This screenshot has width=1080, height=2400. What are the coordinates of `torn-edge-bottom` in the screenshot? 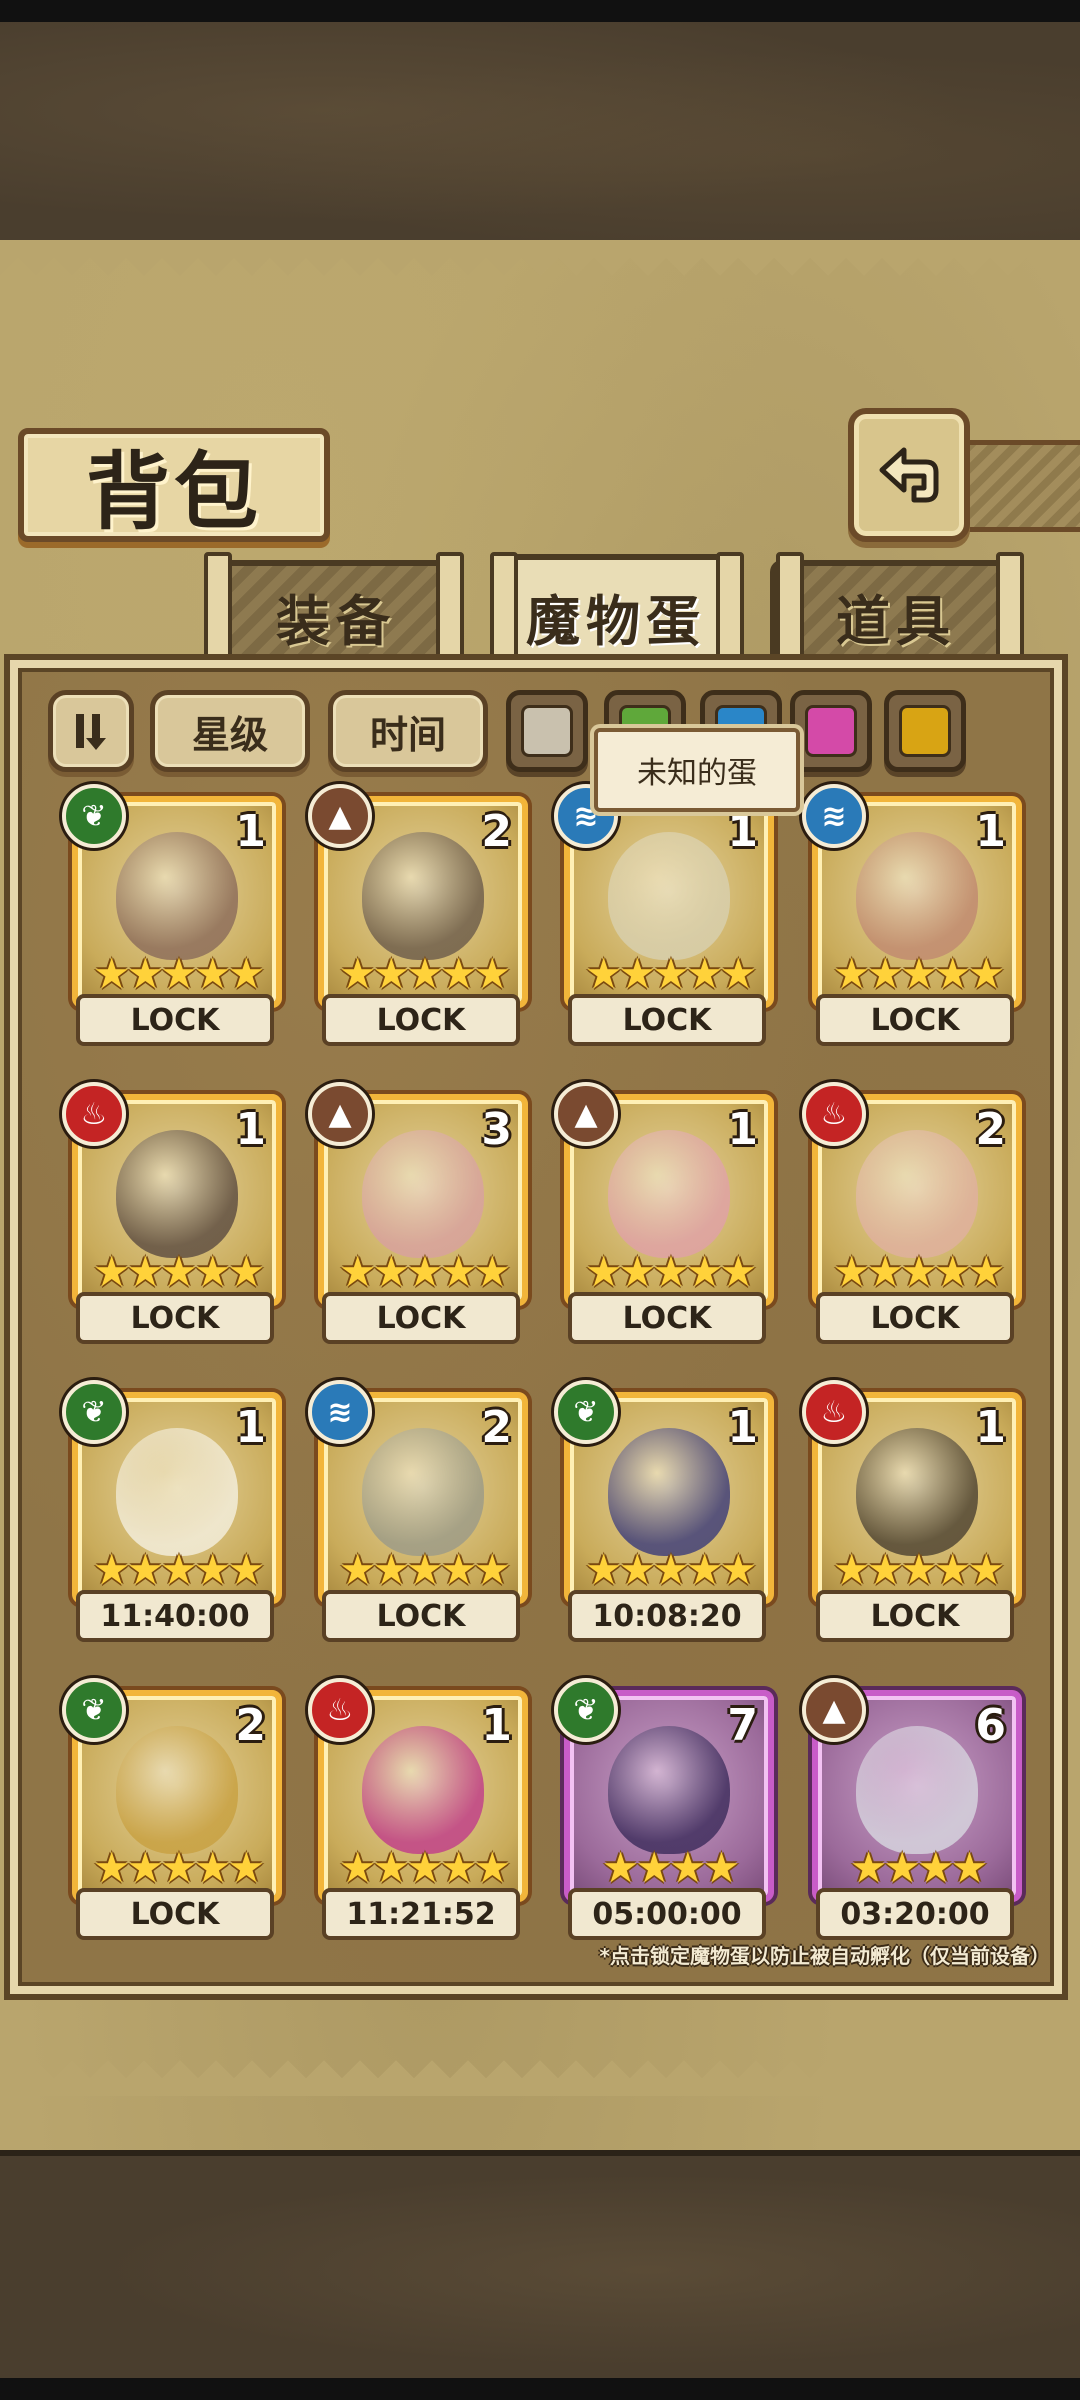 It's located at (540, 2078).